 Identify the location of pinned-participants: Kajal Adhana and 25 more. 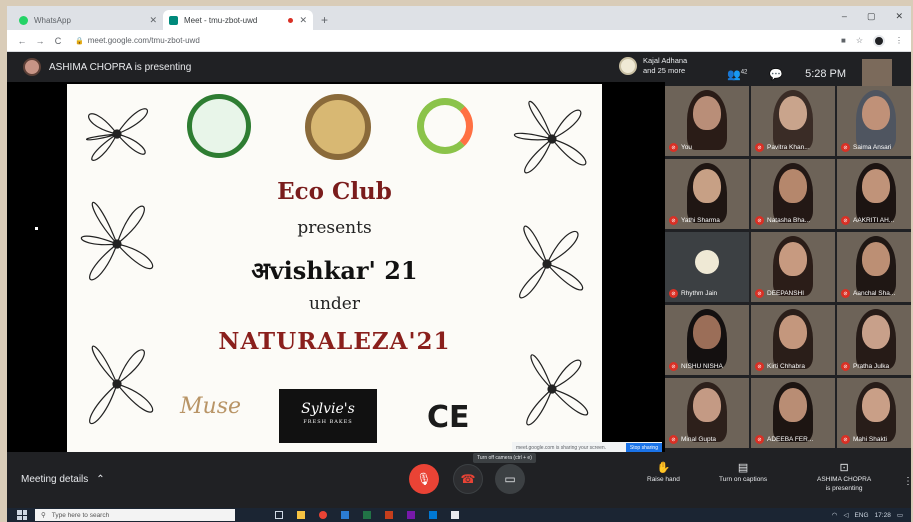
(653, 66).